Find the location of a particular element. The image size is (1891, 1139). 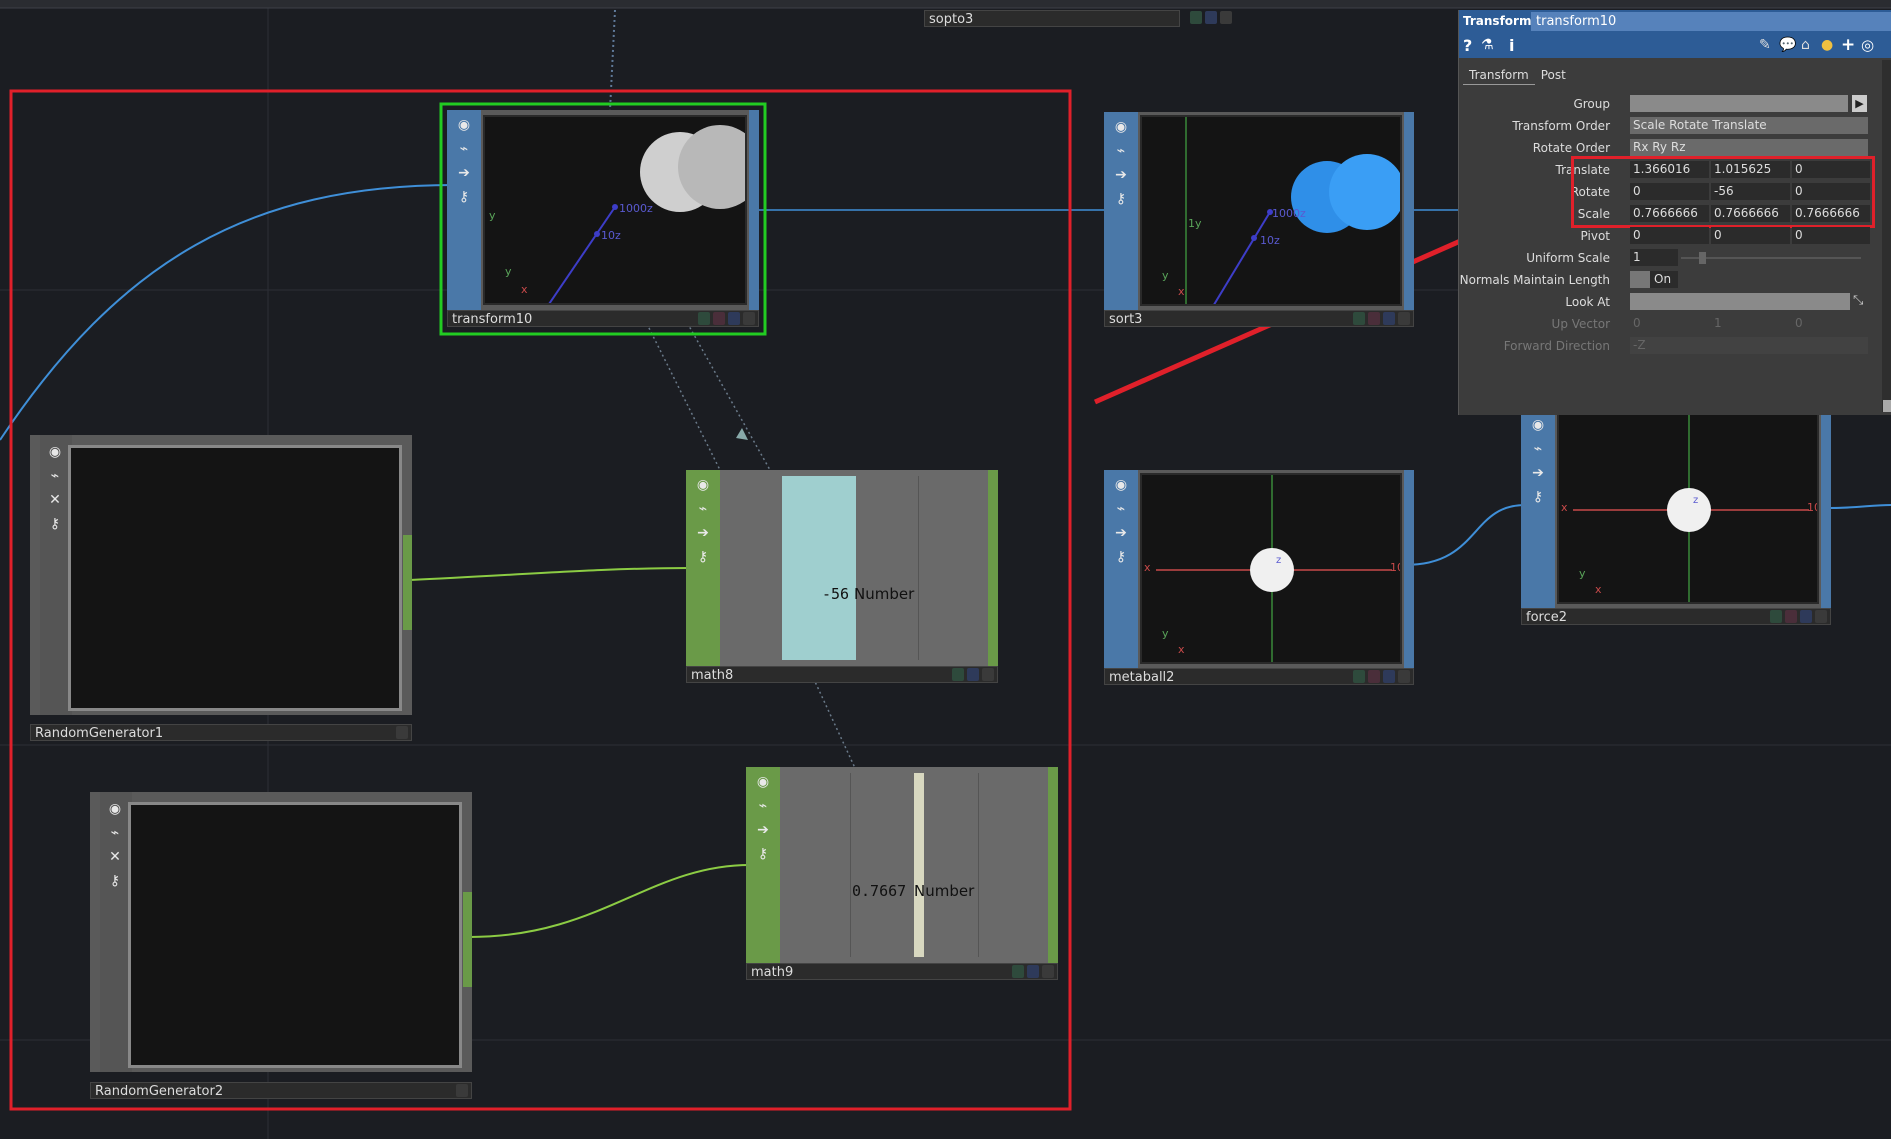

edit-icon: ✎ is located at coordinates (1765, 45).